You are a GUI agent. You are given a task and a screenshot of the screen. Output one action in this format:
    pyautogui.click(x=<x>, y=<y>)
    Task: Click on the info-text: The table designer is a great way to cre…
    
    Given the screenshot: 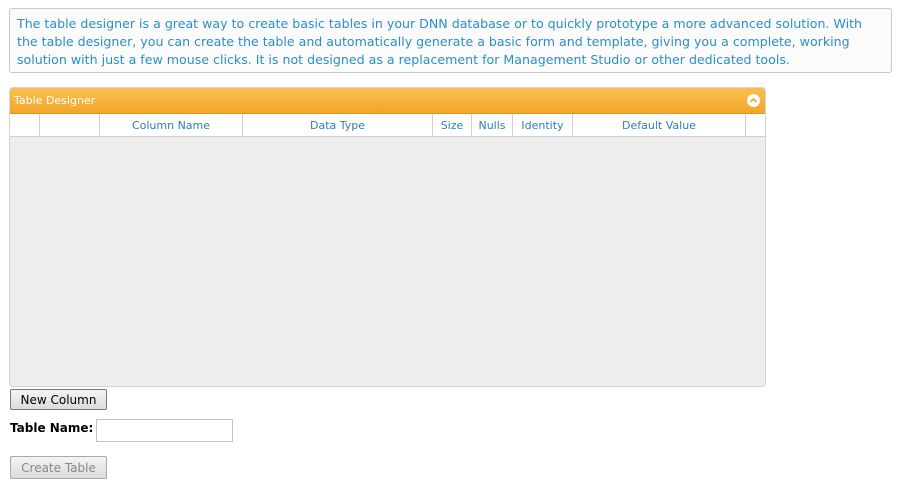 What is the action you would take?
    pyautogui.click(x=440, y=41)
    